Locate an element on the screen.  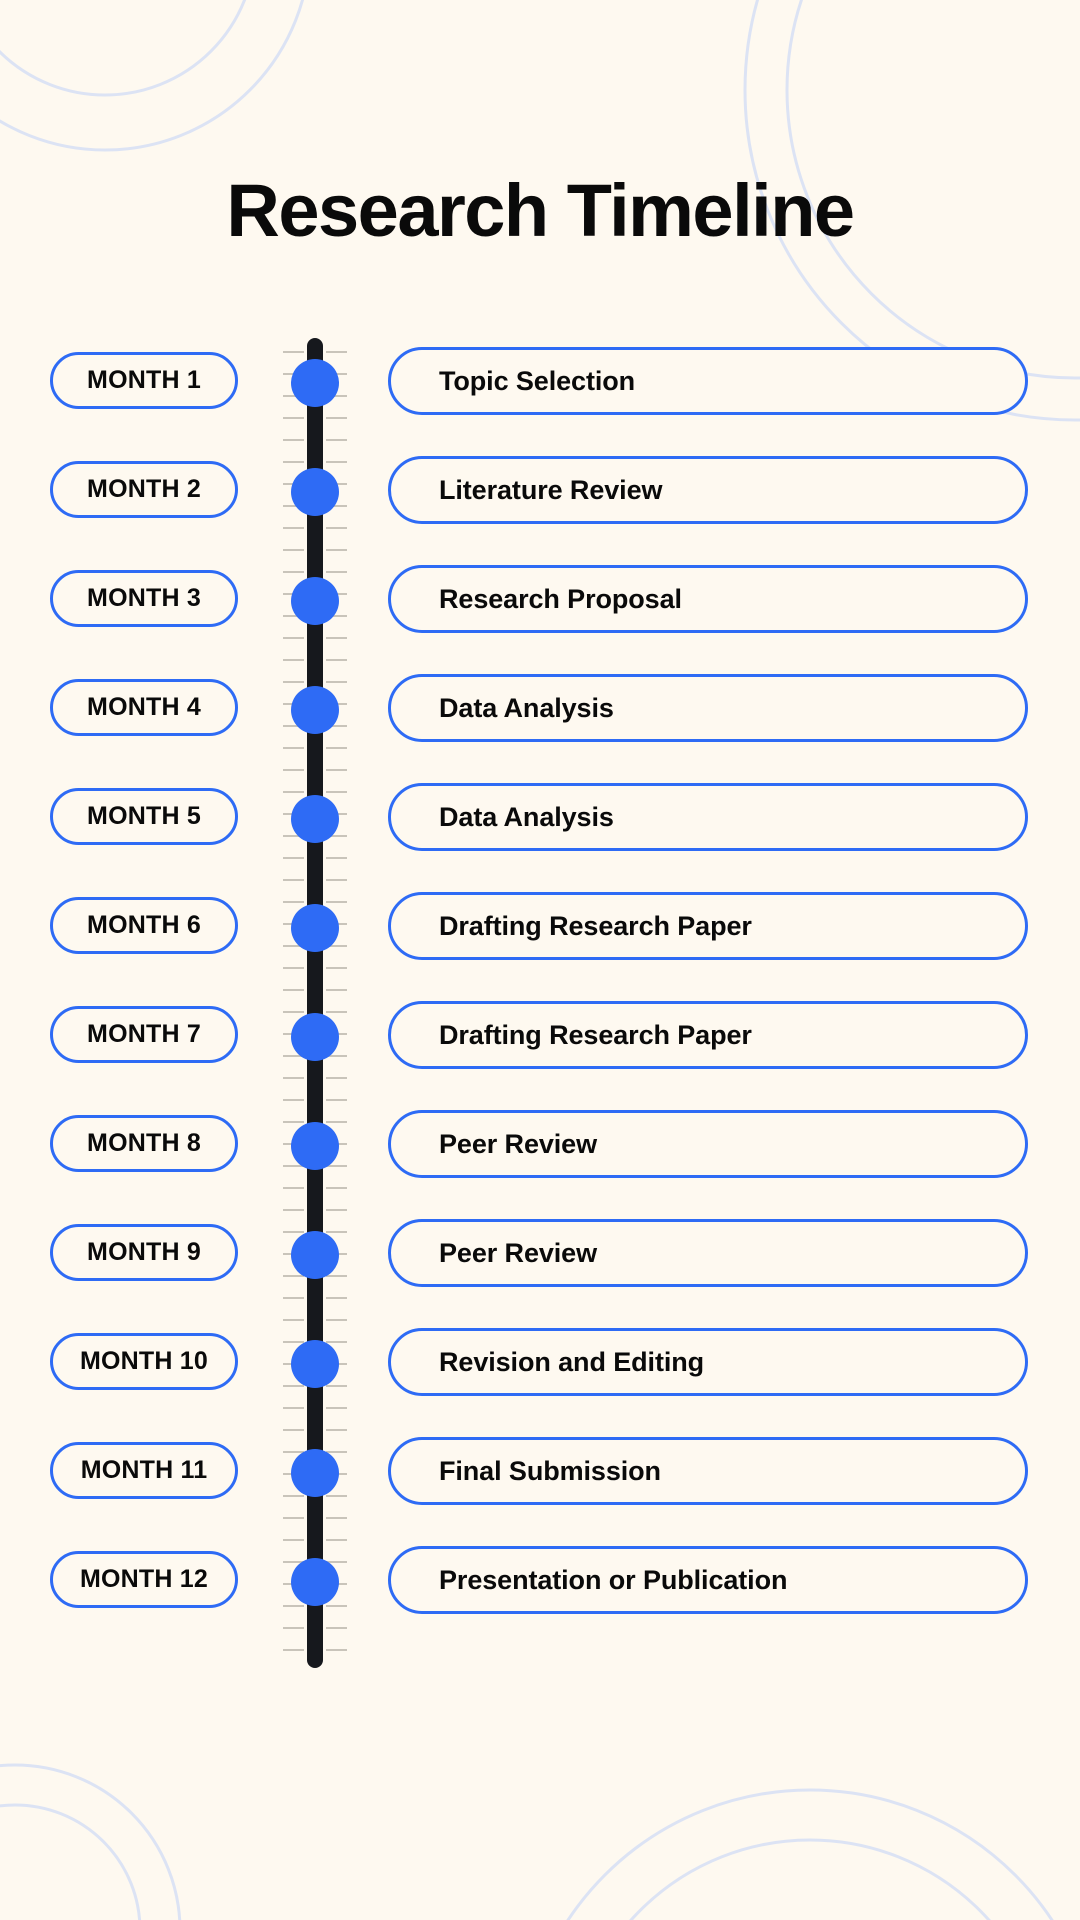
month-pill: MONTH 5 is located at coordinates (144, 816).